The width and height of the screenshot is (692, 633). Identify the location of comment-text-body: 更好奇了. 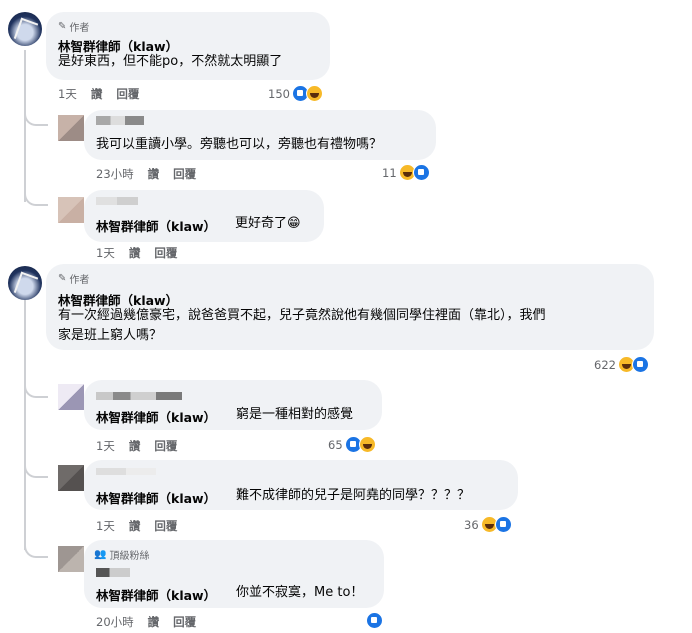
(261, 223).